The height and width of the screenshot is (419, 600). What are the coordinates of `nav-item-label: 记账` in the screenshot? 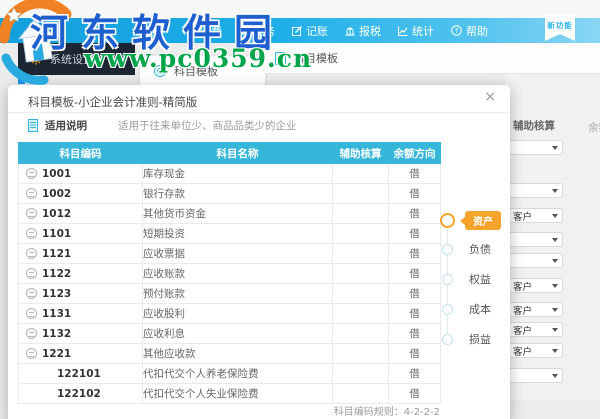 It's located at (317, 31).